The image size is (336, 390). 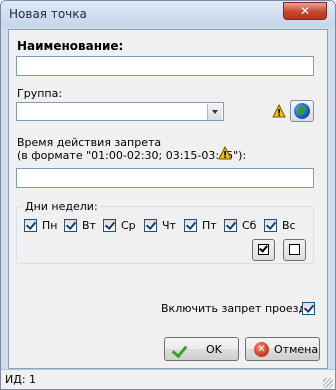 What do you see at coordinates (41, 226) in the screenshot?
I see `day-checkbox-mon: Пн` at bounding box center [41, 226].